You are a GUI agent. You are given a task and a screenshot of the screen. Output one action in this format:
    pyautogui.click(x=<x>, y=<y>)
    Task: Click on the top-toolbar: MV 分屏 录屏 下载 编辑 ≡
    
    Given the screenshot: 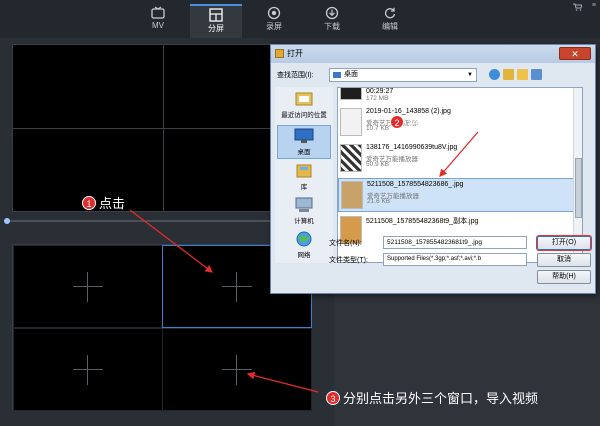 What is the action you would take?
    pyautogui.click(x=300, y=19)
    